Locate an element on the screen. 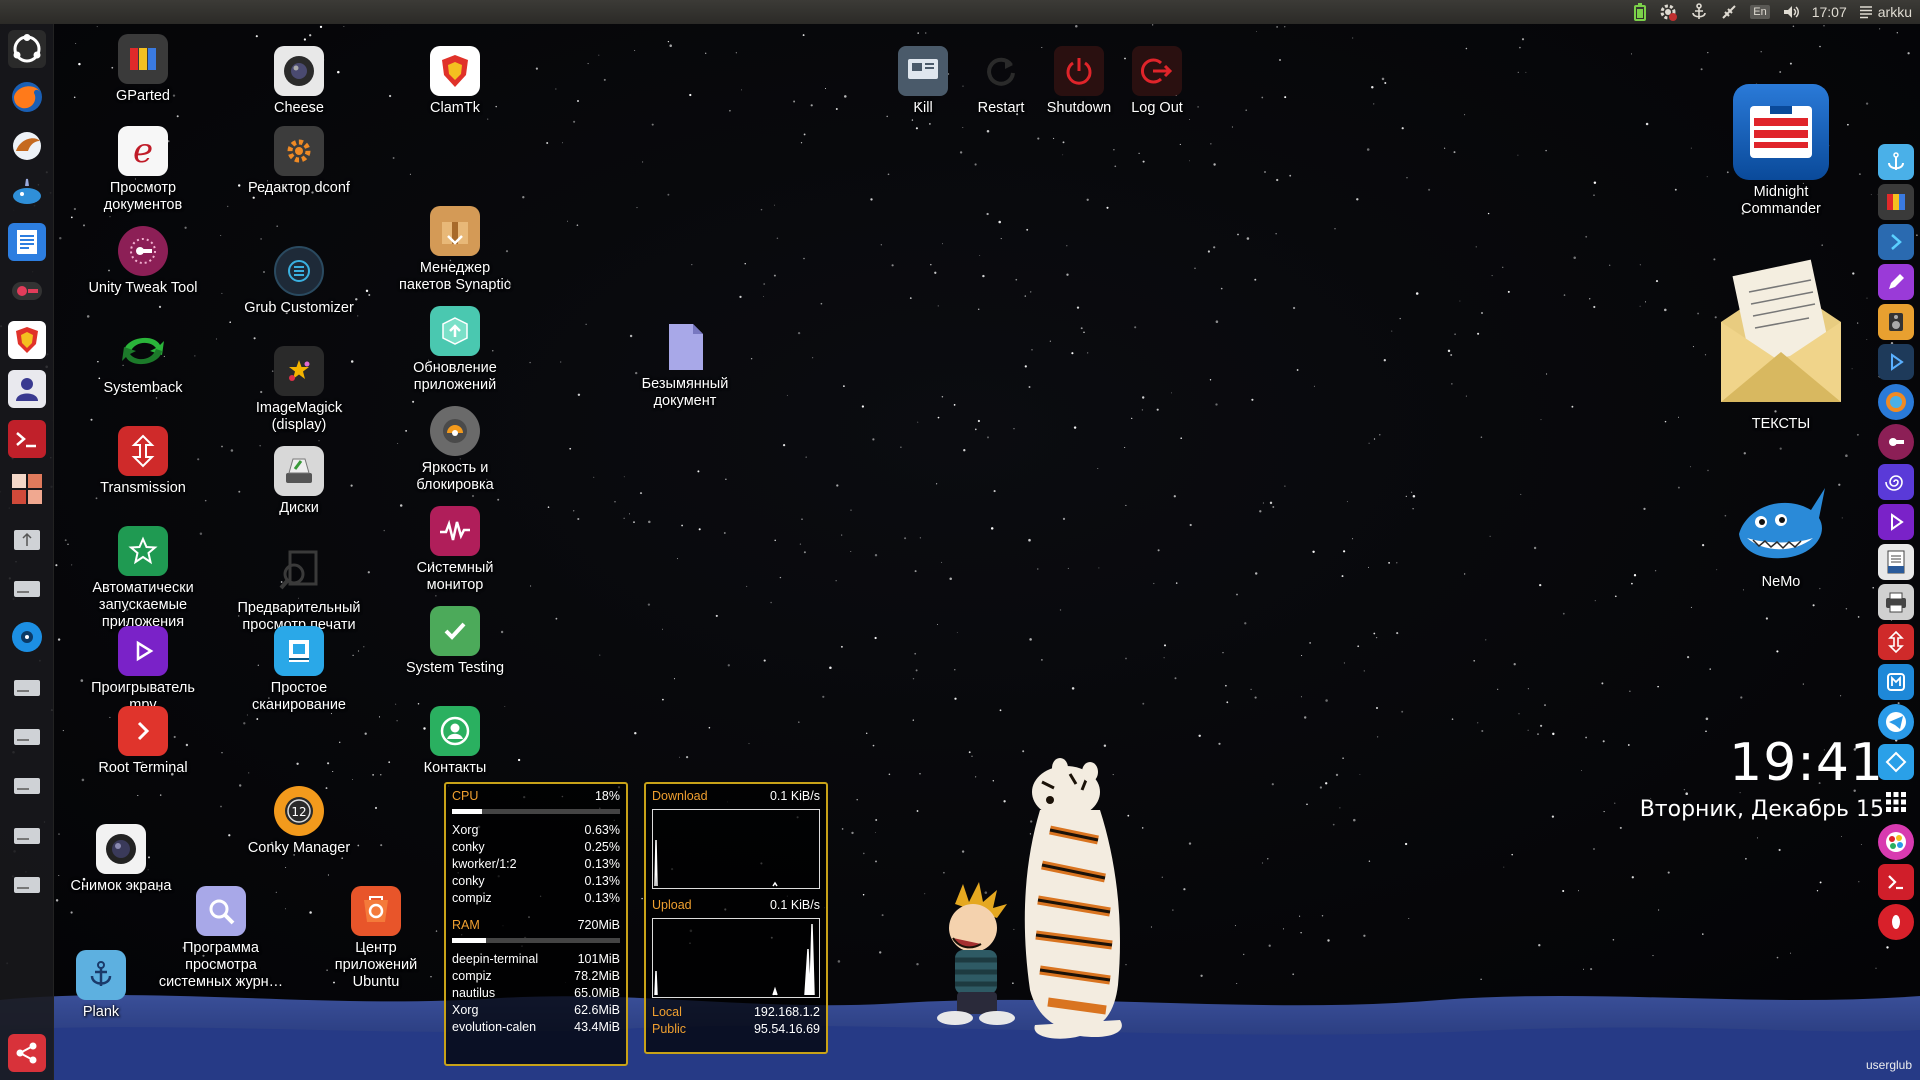  volume-icon is located at coordinates (1791, 12).